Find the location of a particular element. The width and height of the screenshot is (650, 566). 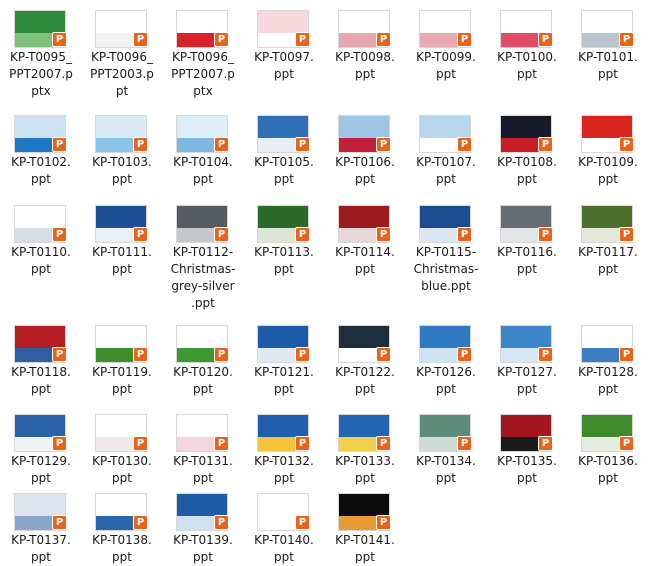

file-name: KP-T0106. ppt is located at coordinates (365, 170).